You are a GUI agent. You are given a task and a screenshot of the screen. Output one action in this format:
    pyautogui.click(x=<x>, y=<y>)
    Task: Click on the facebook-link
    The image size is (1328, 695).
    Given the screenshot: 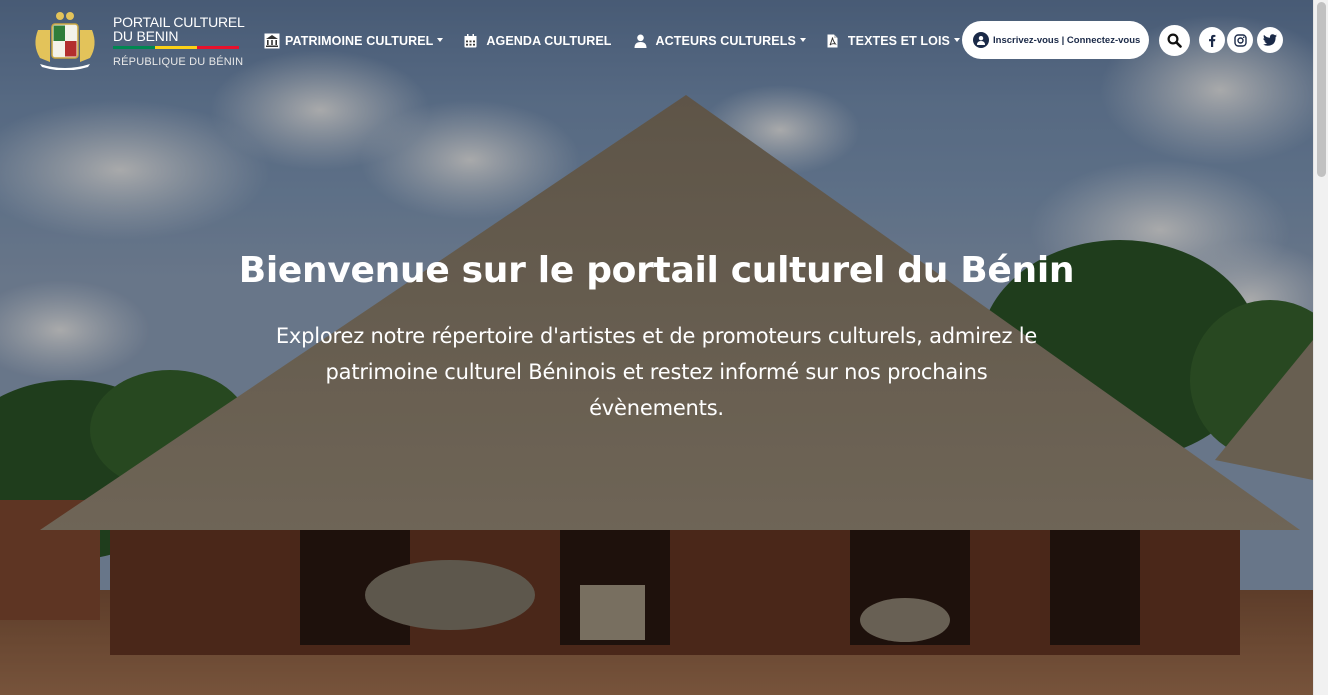 What is the action you would take?
    pyautogui.click(x=1212, y=40)
    